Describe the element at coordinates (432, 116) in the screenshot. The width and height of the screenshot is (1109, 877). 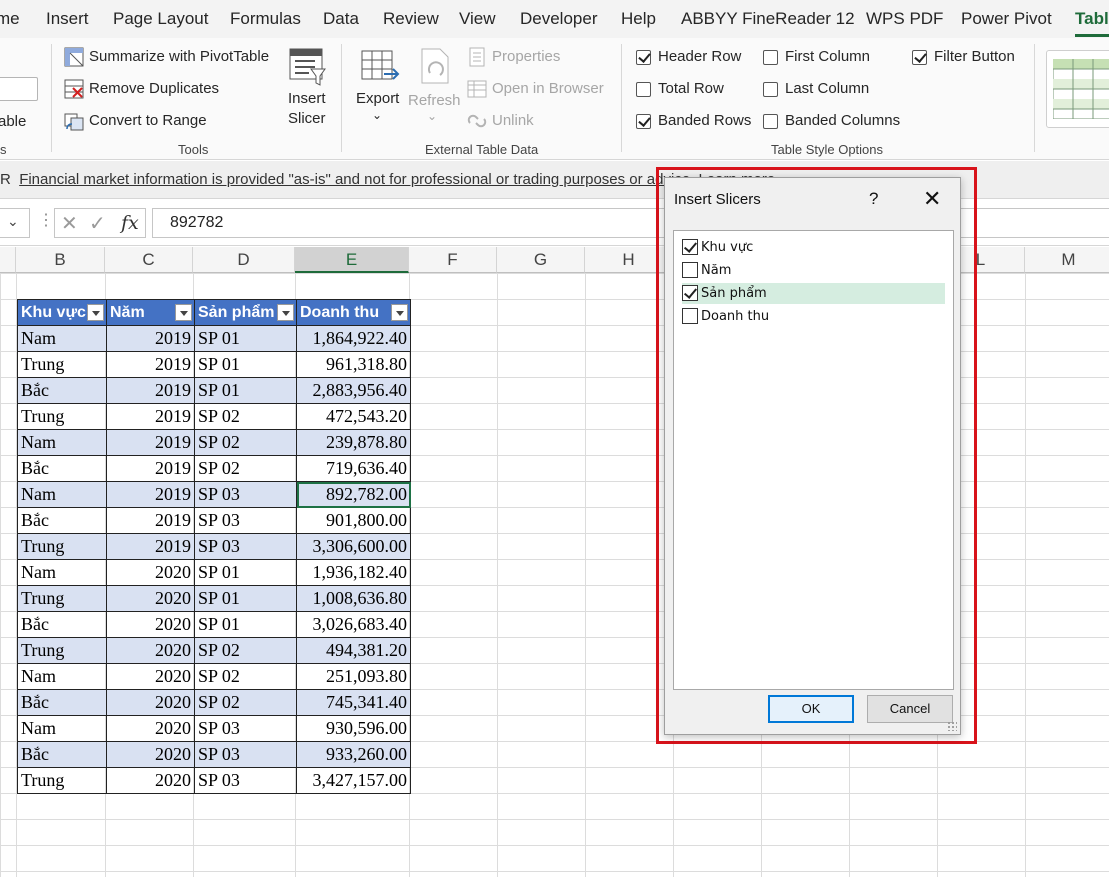
I see `refresh-chevron-icon: ⌄` at that location.